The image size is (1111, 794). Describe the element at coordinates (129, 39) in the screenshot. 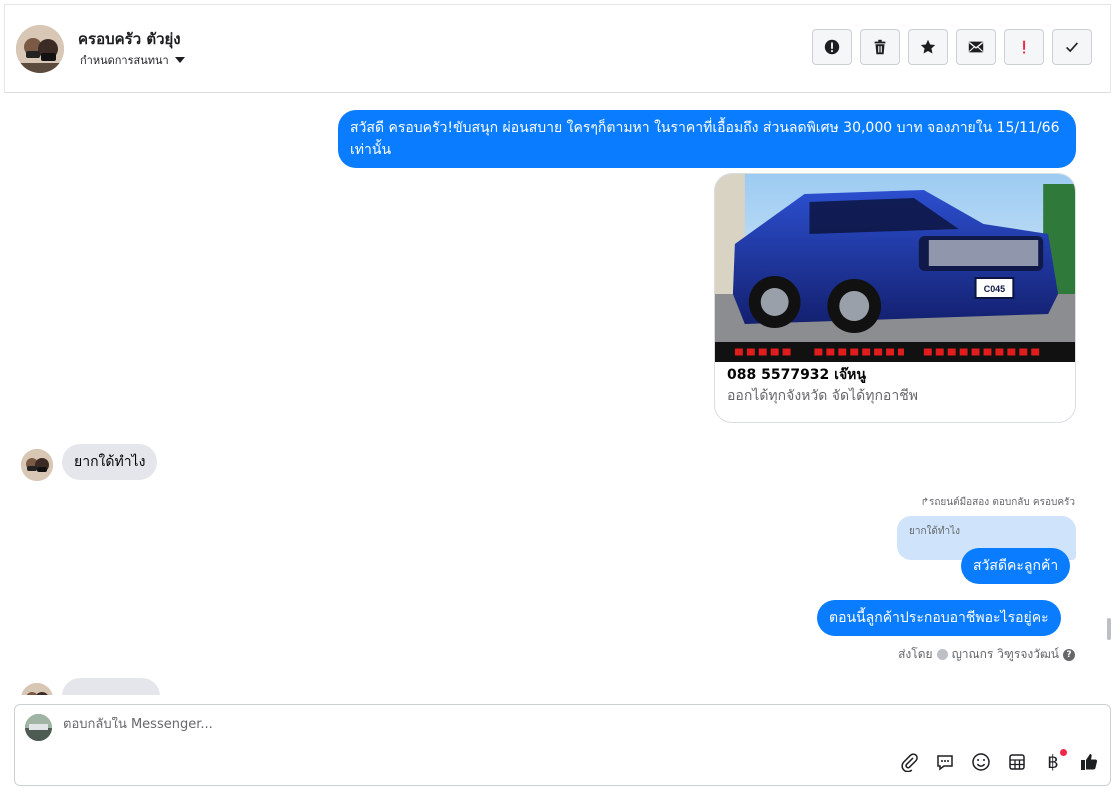

I see `contact-name: ครอบครัว ตัวยุ่ง` at that location.